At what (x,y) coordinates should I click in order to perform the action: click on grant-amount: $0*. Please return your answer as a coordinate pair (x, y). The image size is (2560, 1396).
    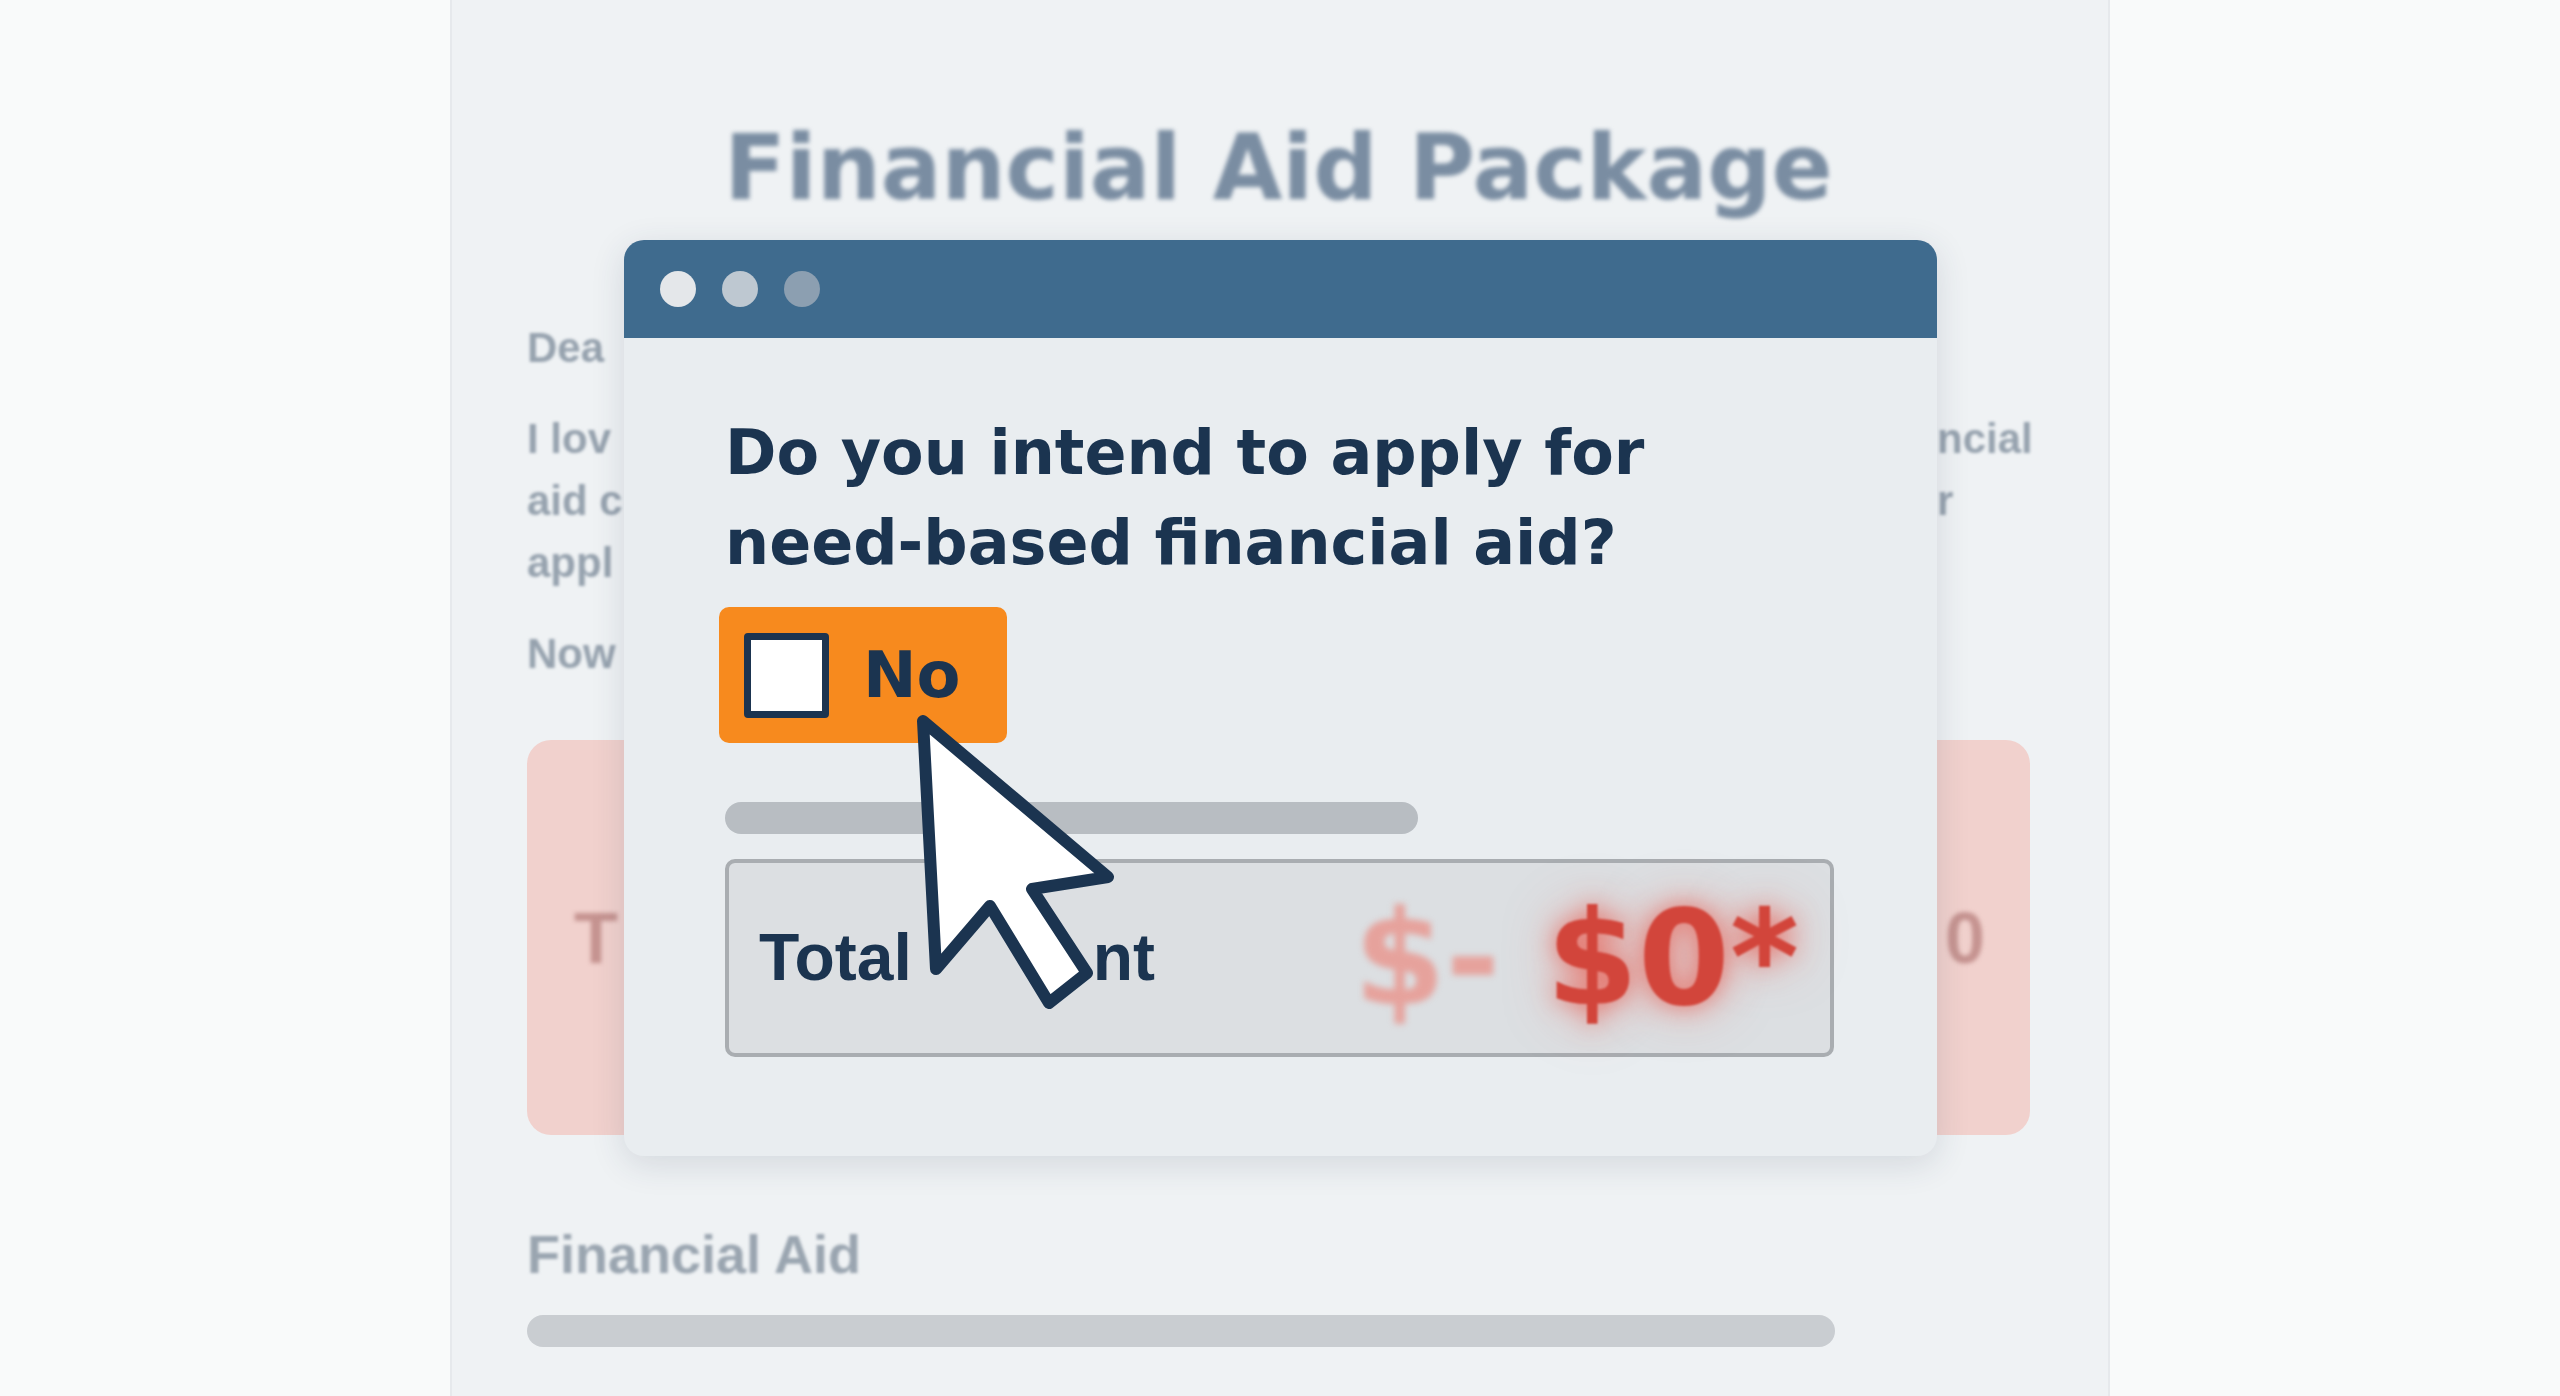
    Looking at the image, I should click on (1672, 958).